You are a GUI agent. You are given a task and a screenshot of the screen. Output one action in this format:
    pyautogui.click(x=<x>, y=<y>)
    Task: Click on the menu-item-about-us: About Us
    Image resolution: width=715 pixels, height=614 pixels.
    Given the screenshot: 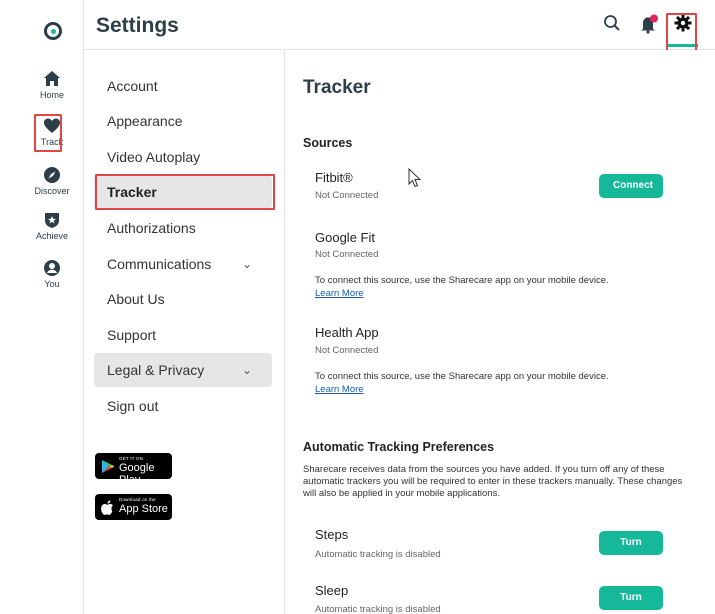 What is the action you would take?
    pyautogui.click(x=183, y=299)
    